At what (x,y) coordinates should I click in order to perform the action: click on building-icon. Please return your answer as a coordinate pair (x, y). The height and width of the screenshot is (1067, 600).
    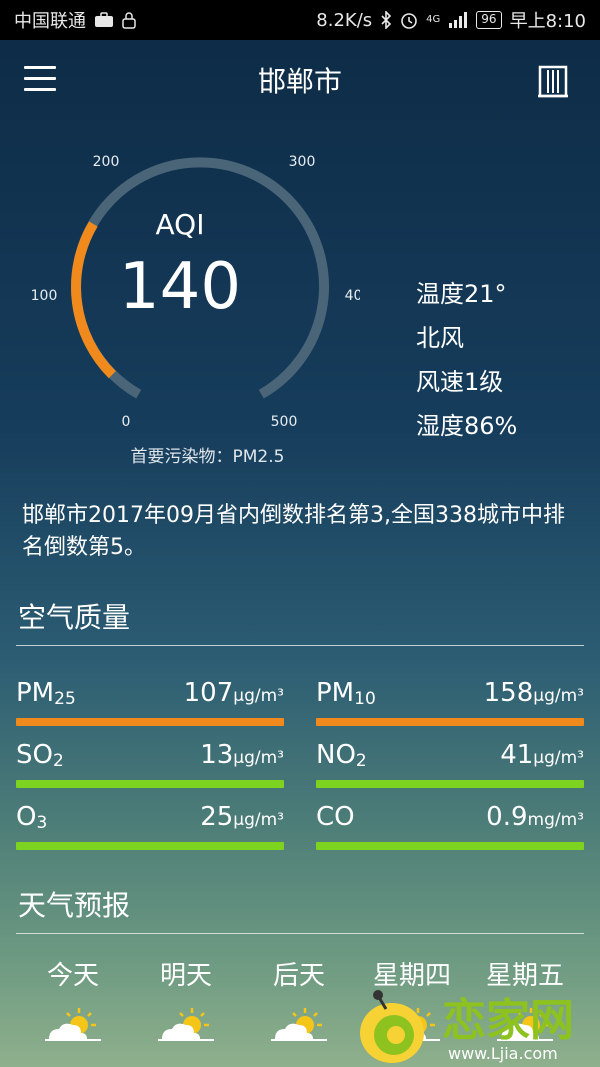
    Looking at the image, I should click on (553, 81).